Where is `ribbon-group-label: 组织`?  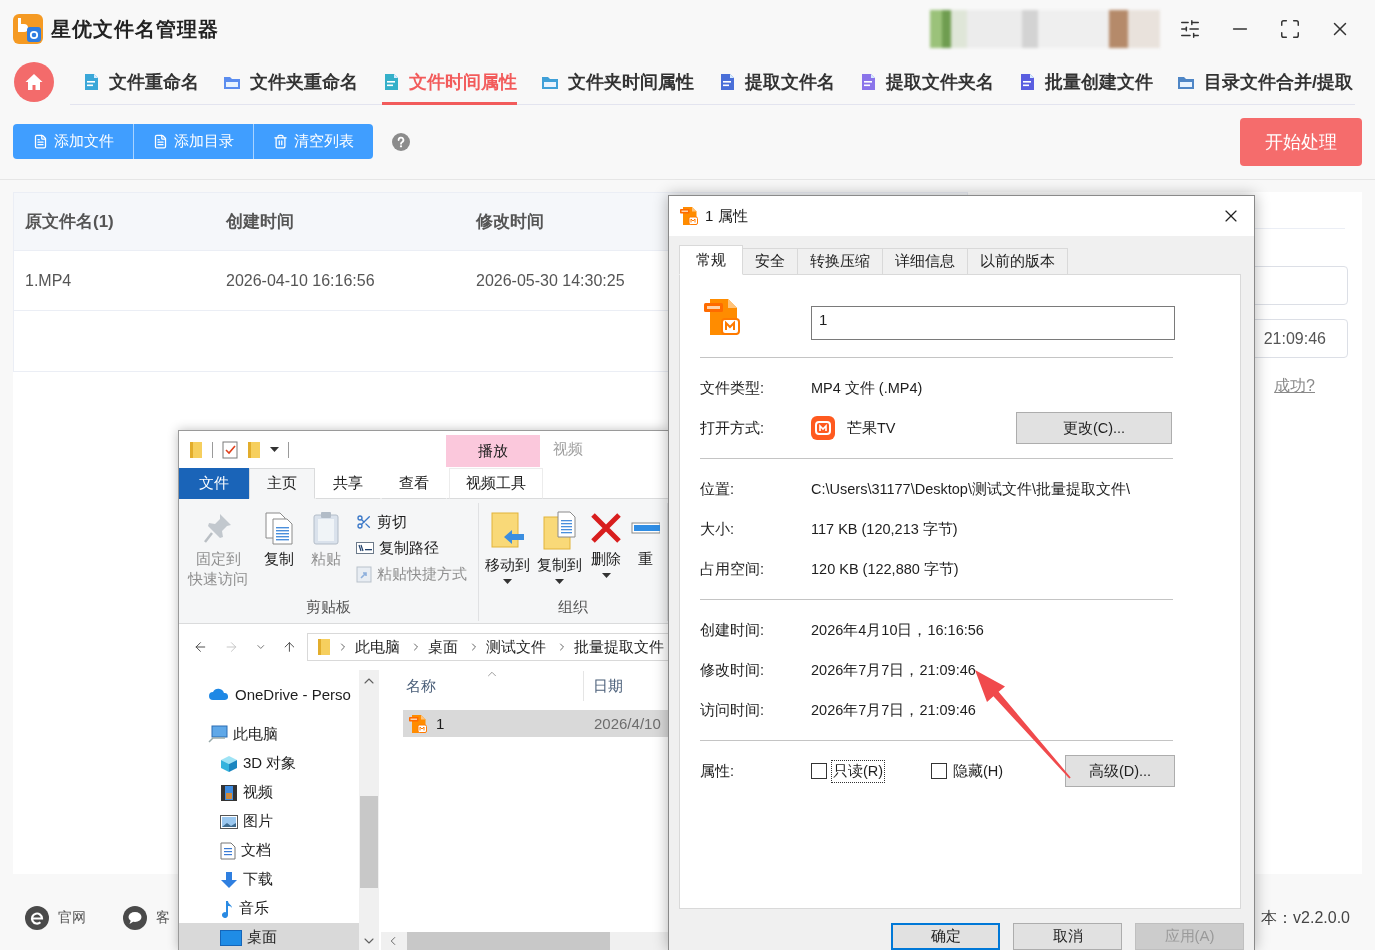 ribbon-group-label: 组织 is located at coordinates (573, 607).